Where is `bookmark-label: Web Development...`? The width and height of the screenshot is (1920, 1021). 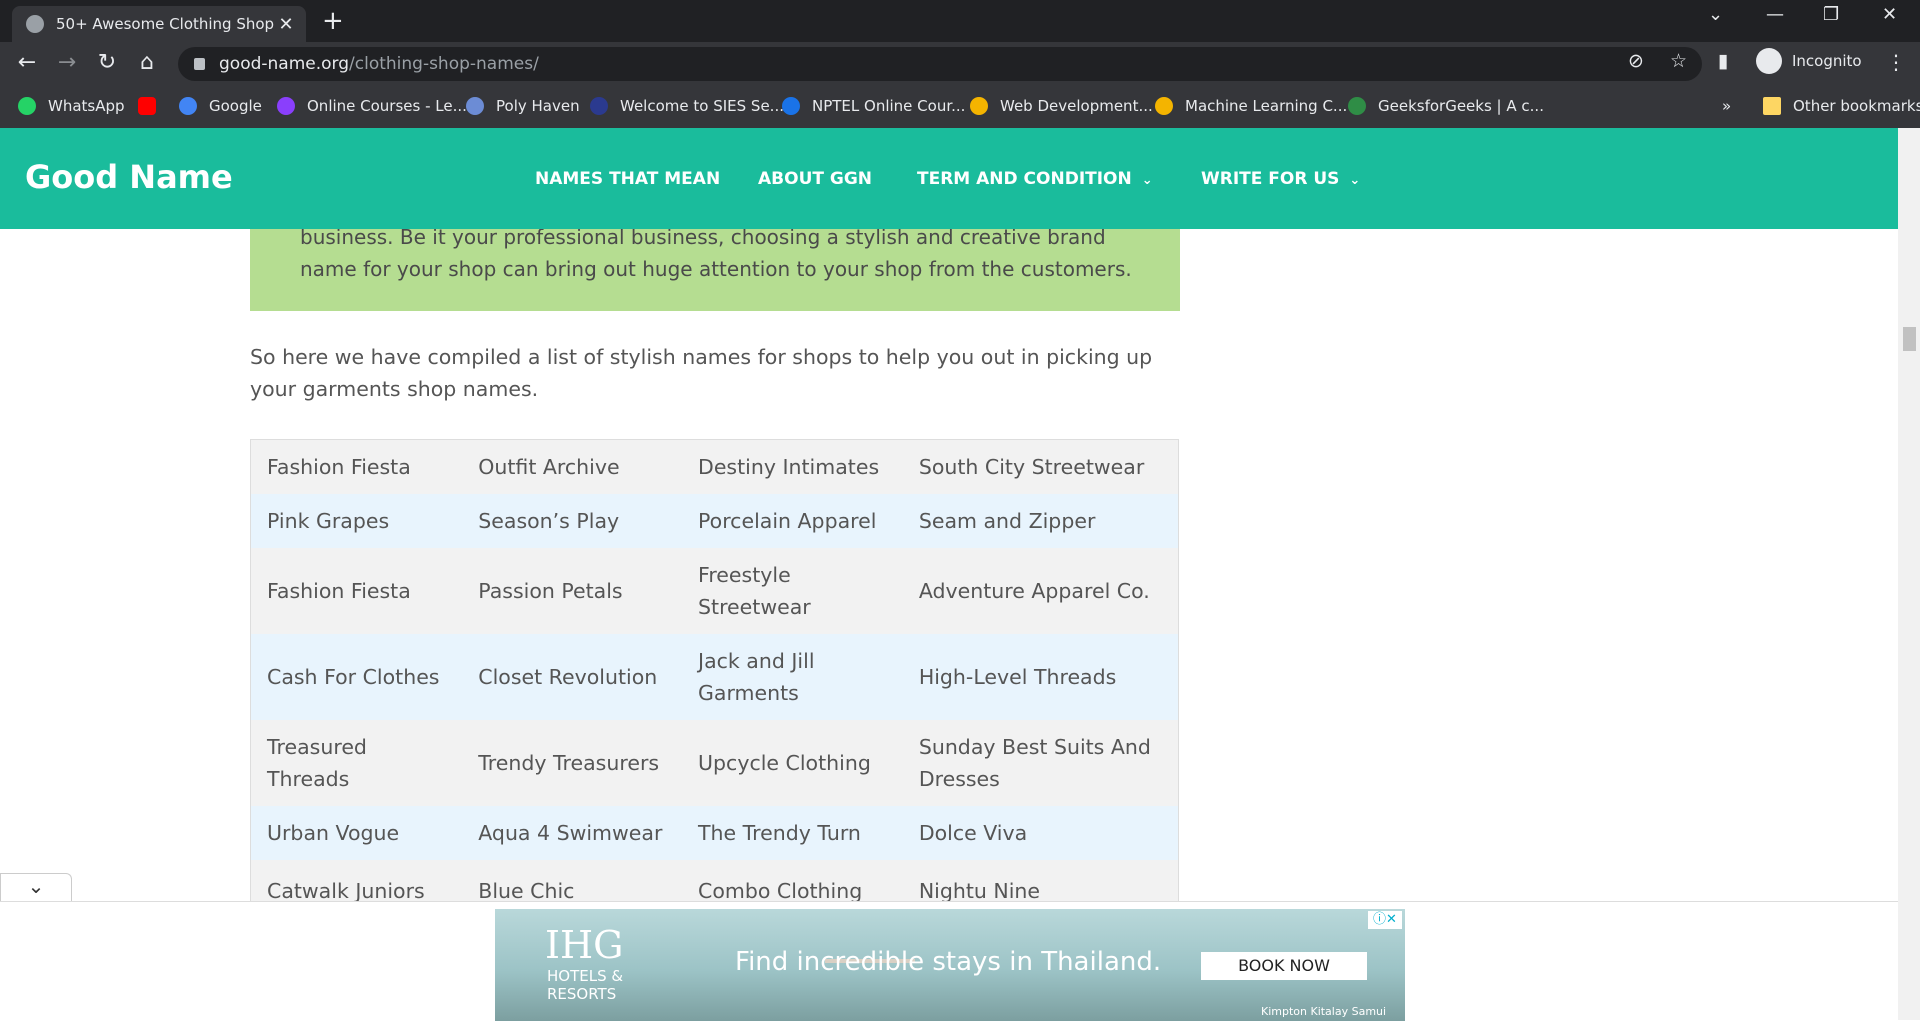 bookmark-label: Web Development... is located at coordinates (1076, 106).